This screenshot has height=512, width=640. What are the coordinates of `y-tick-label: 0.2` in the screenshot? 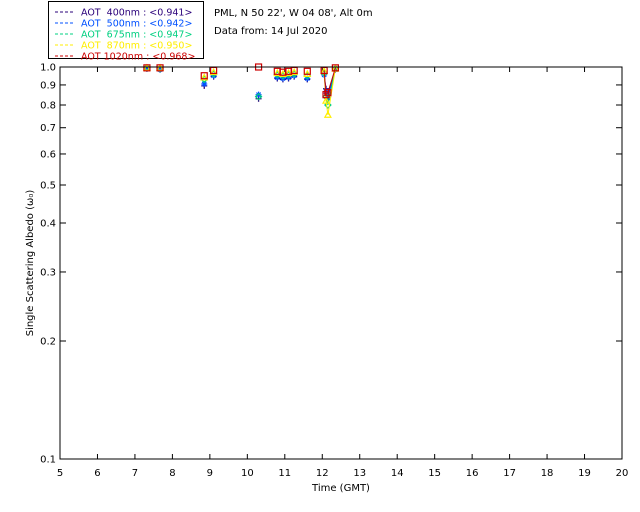 It's located at (48, 341).